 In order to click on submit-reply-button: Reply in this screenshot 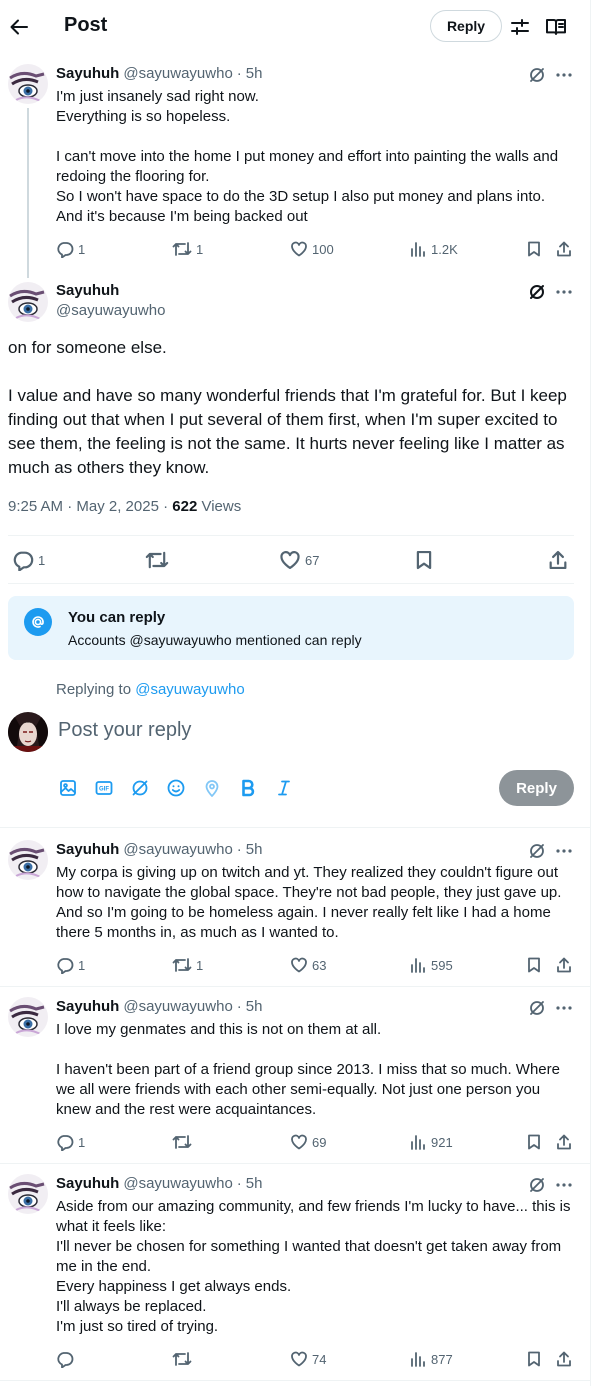, I will do `click(536, 788)`.